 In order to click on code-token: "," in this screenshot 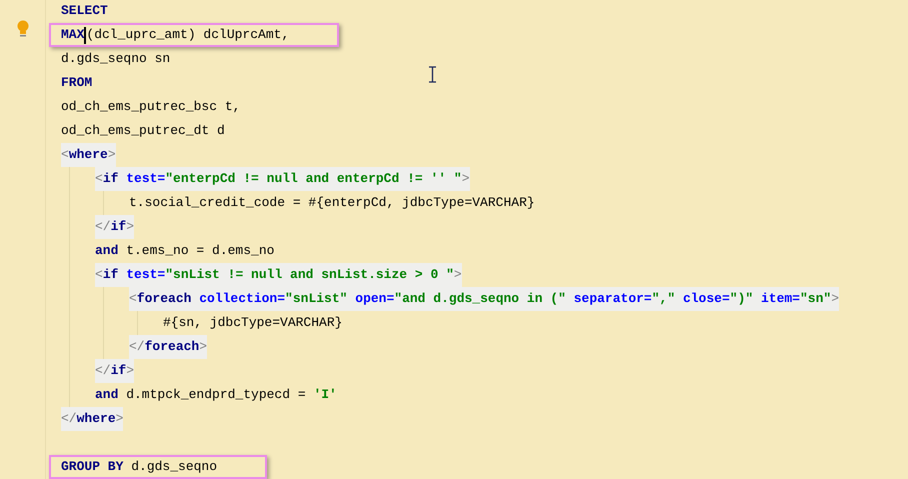, I will do `click(664, 299)`.